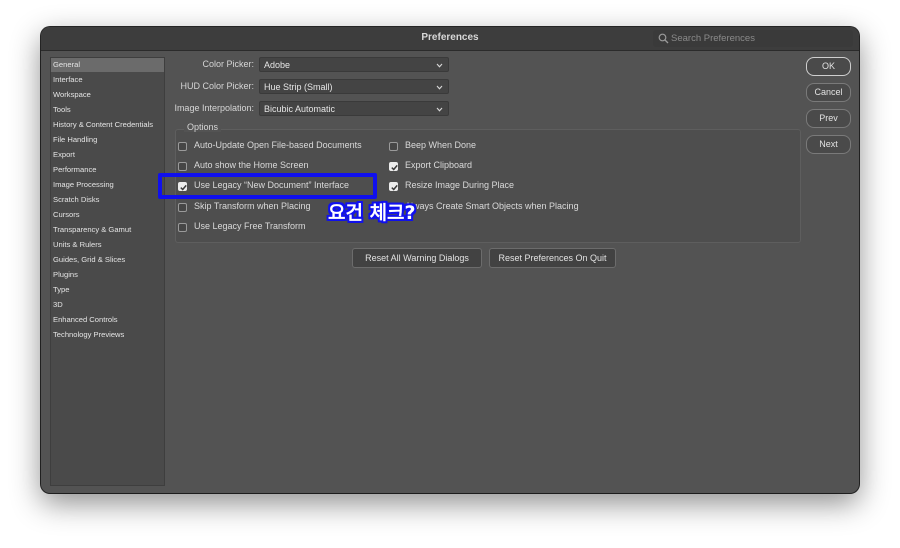  Describe the element at coordinates (107, 320) in the screenshot. I see `sidebar-item-enhanced-controls: Enhanced Controls` at that location.